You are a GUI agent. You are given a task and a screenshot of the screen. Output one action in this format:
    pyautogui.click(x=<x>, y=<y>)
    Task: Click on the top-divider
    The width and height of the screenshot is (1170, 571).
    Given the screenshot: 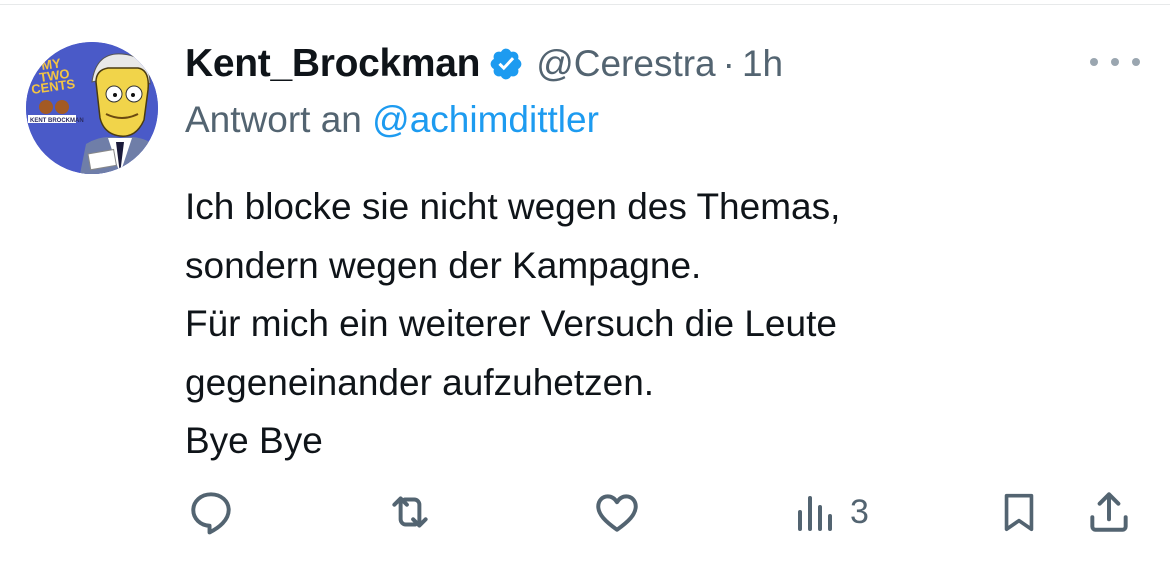 What is the action you would take?
    pyautogui.click(x=585, y=4)
    